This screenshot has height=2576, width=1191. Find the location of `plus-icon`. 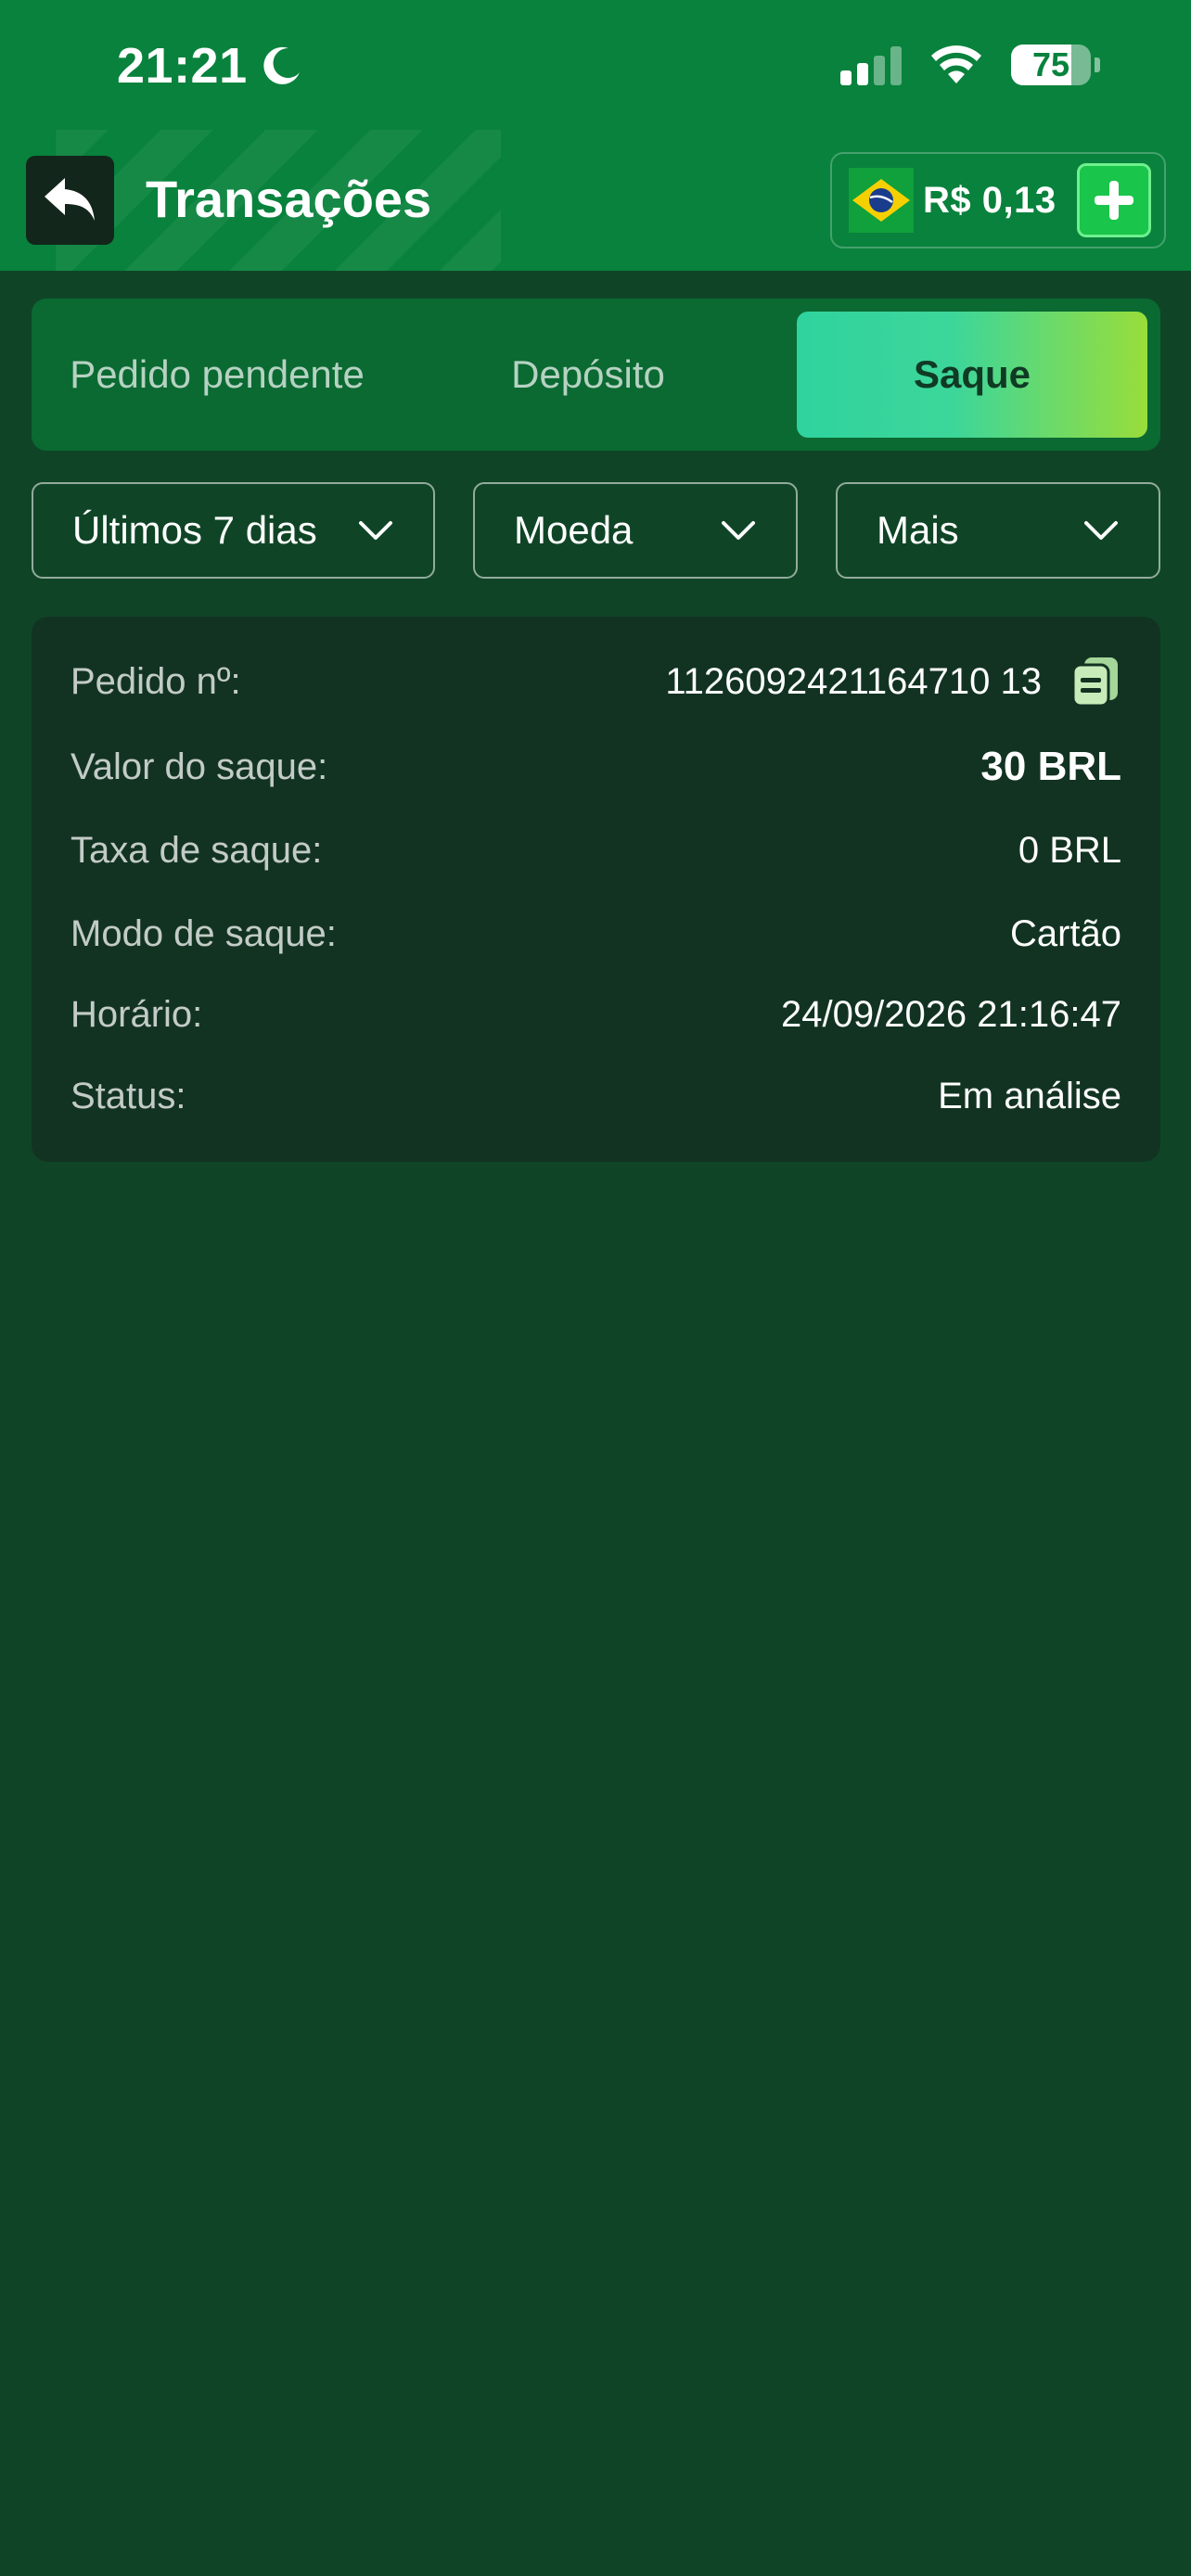

plus-icon is located at coordinates (1114, 201).